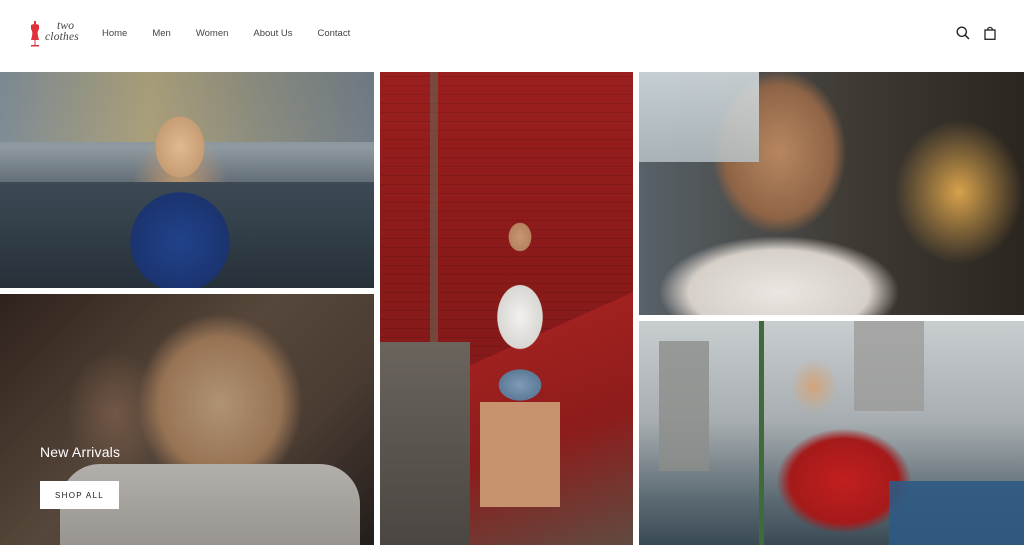 This screenshot has width=1024, height=545. I want to click on nav-item-men: Men, so click(161, 35).